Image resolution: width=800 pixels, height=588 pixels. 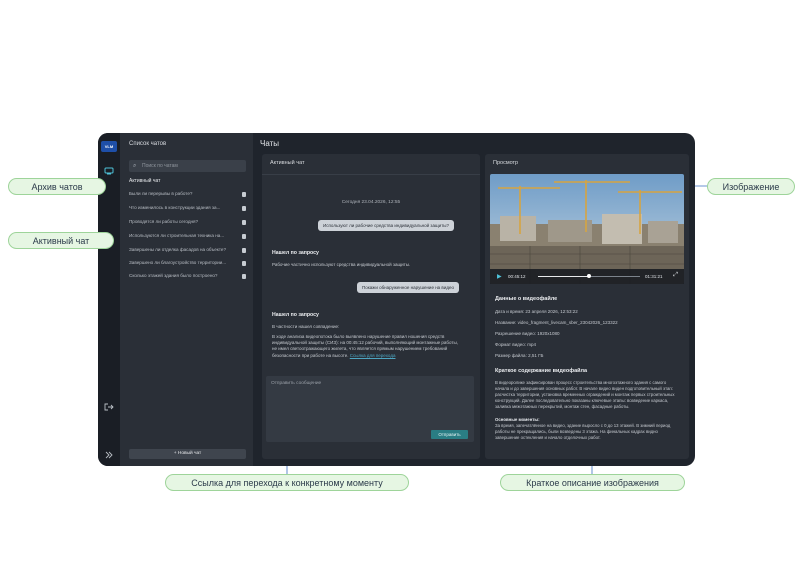 What do you see at coordinates (516, 344) in the screenshot?
I see `video-meta-line: Формат видео: mp4` at bounding box center [516, 344].